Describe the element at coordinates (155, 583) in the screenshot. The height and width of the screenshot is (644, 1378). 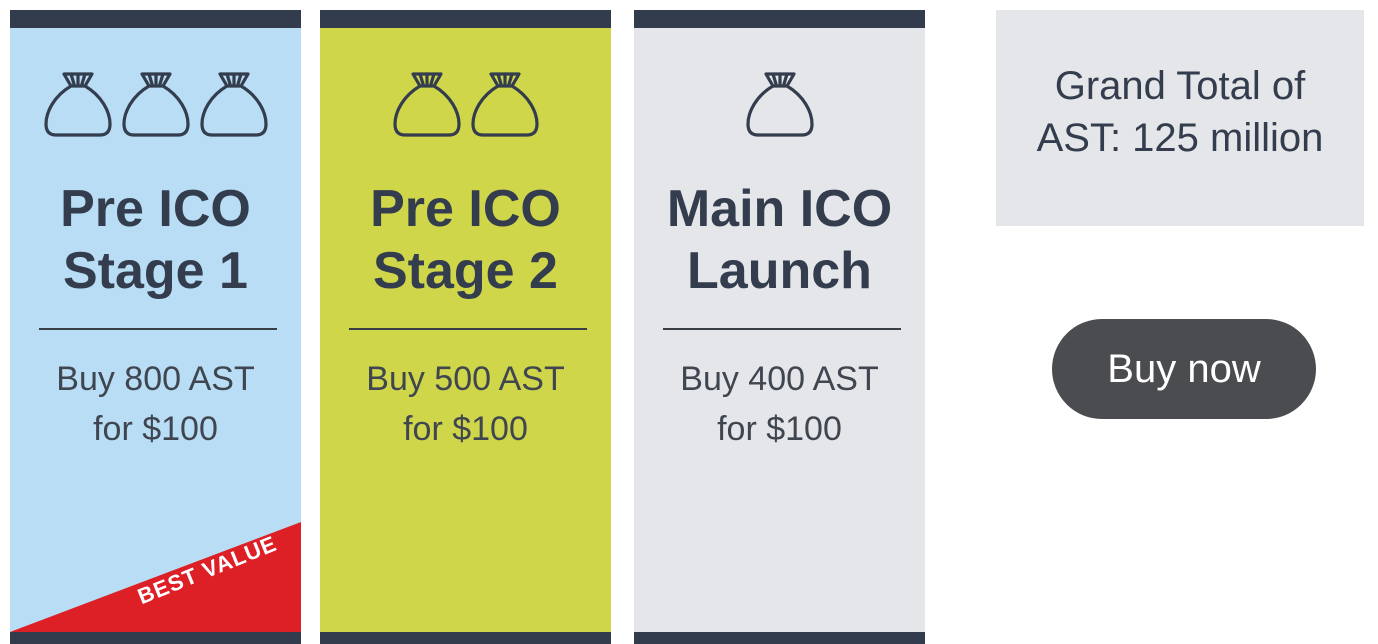
I see `best-value-ribbon: BEST VALUE` at that location.